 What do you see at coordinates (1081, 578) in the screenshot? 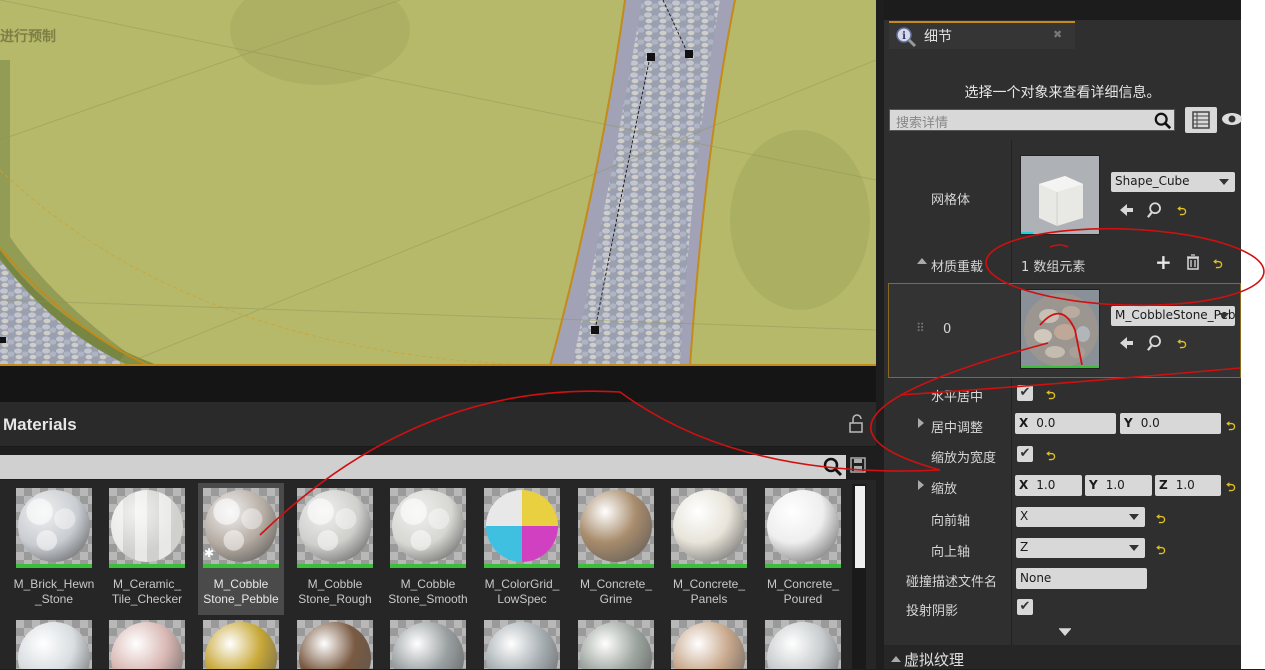
I see `collision-profile-field: None` at bounding box center [1081, 578].